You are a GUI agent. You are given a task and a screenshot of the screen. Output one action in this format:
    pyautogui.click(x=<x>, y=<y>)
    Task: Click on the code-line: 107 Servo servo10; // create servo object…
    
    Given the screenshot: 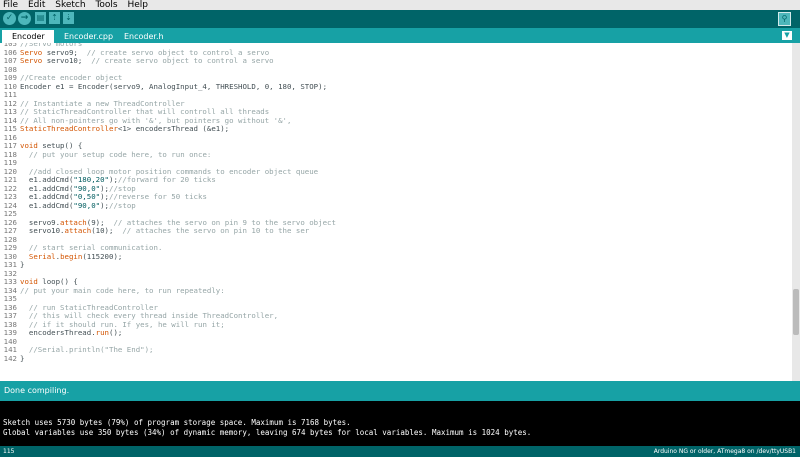 What is the action you would take?
    pyautogui.click(x=137, y=61)
    